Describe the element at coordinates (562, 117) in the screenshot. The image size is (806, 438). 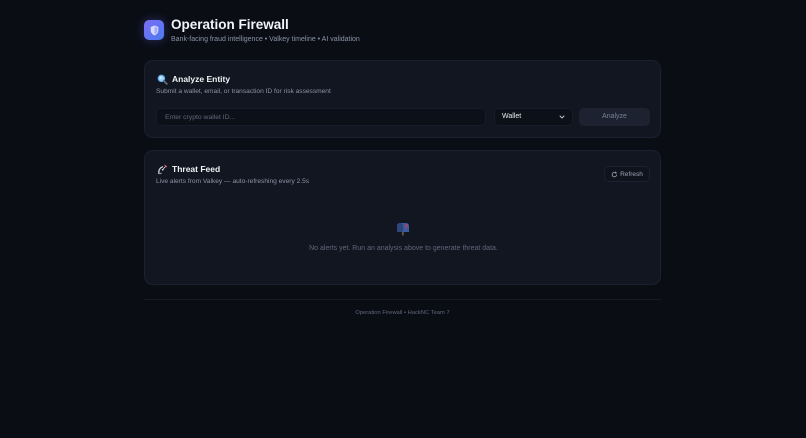
I see `chevron-down-icon` at that location.